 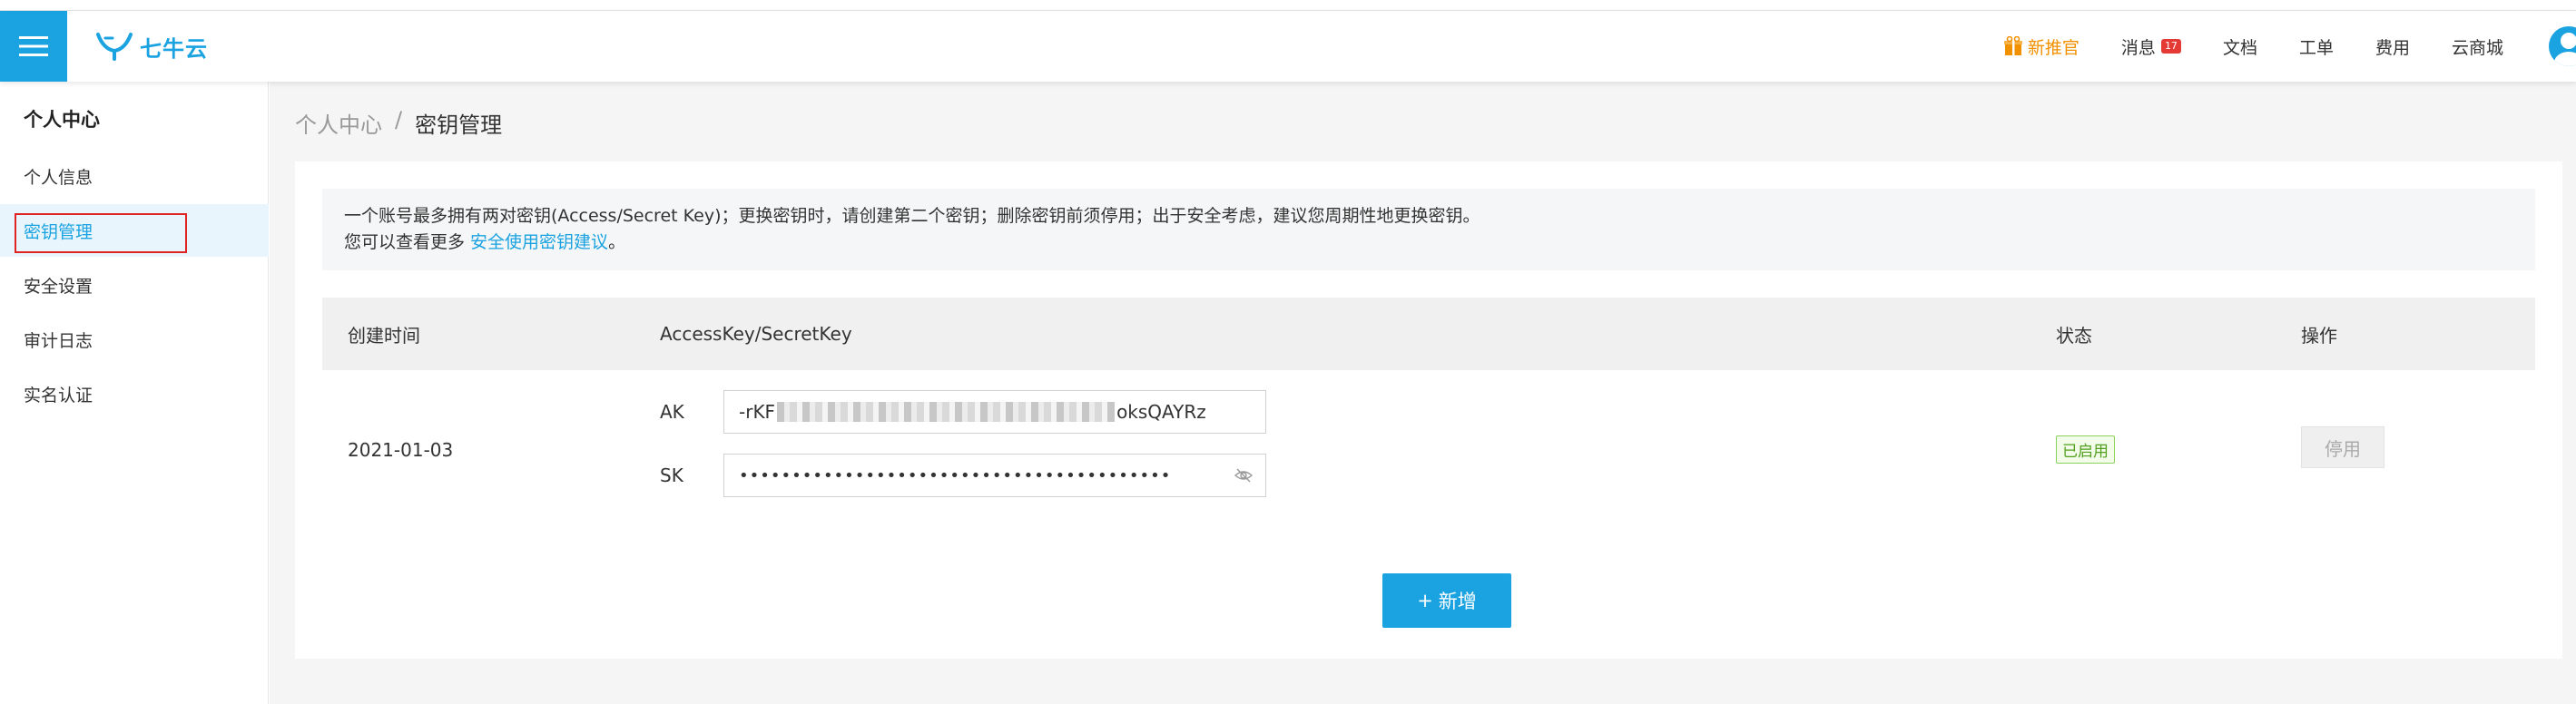 I want to click on sidebar-item-audit-log: 审计日志, so click(x=134, y=339).